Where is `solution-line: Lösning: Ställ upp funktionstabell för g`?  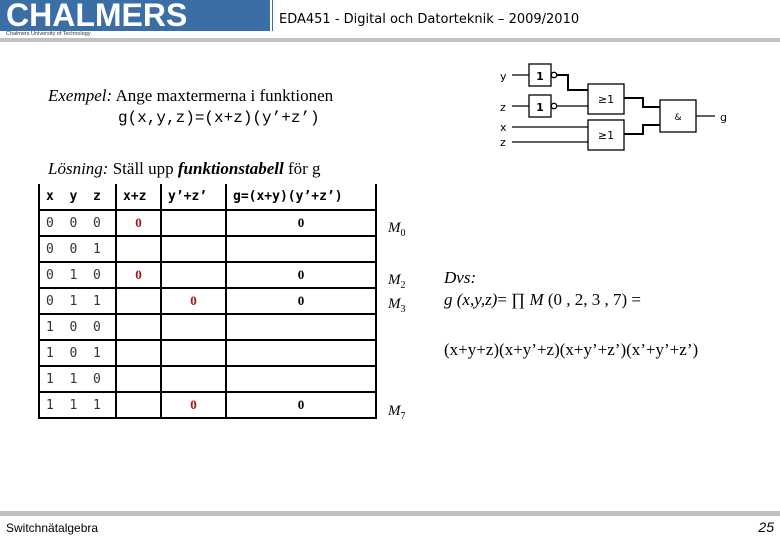 solution-line: Lösning: Ställ upp funktionstabell för g is located at coordinates (184, 169).